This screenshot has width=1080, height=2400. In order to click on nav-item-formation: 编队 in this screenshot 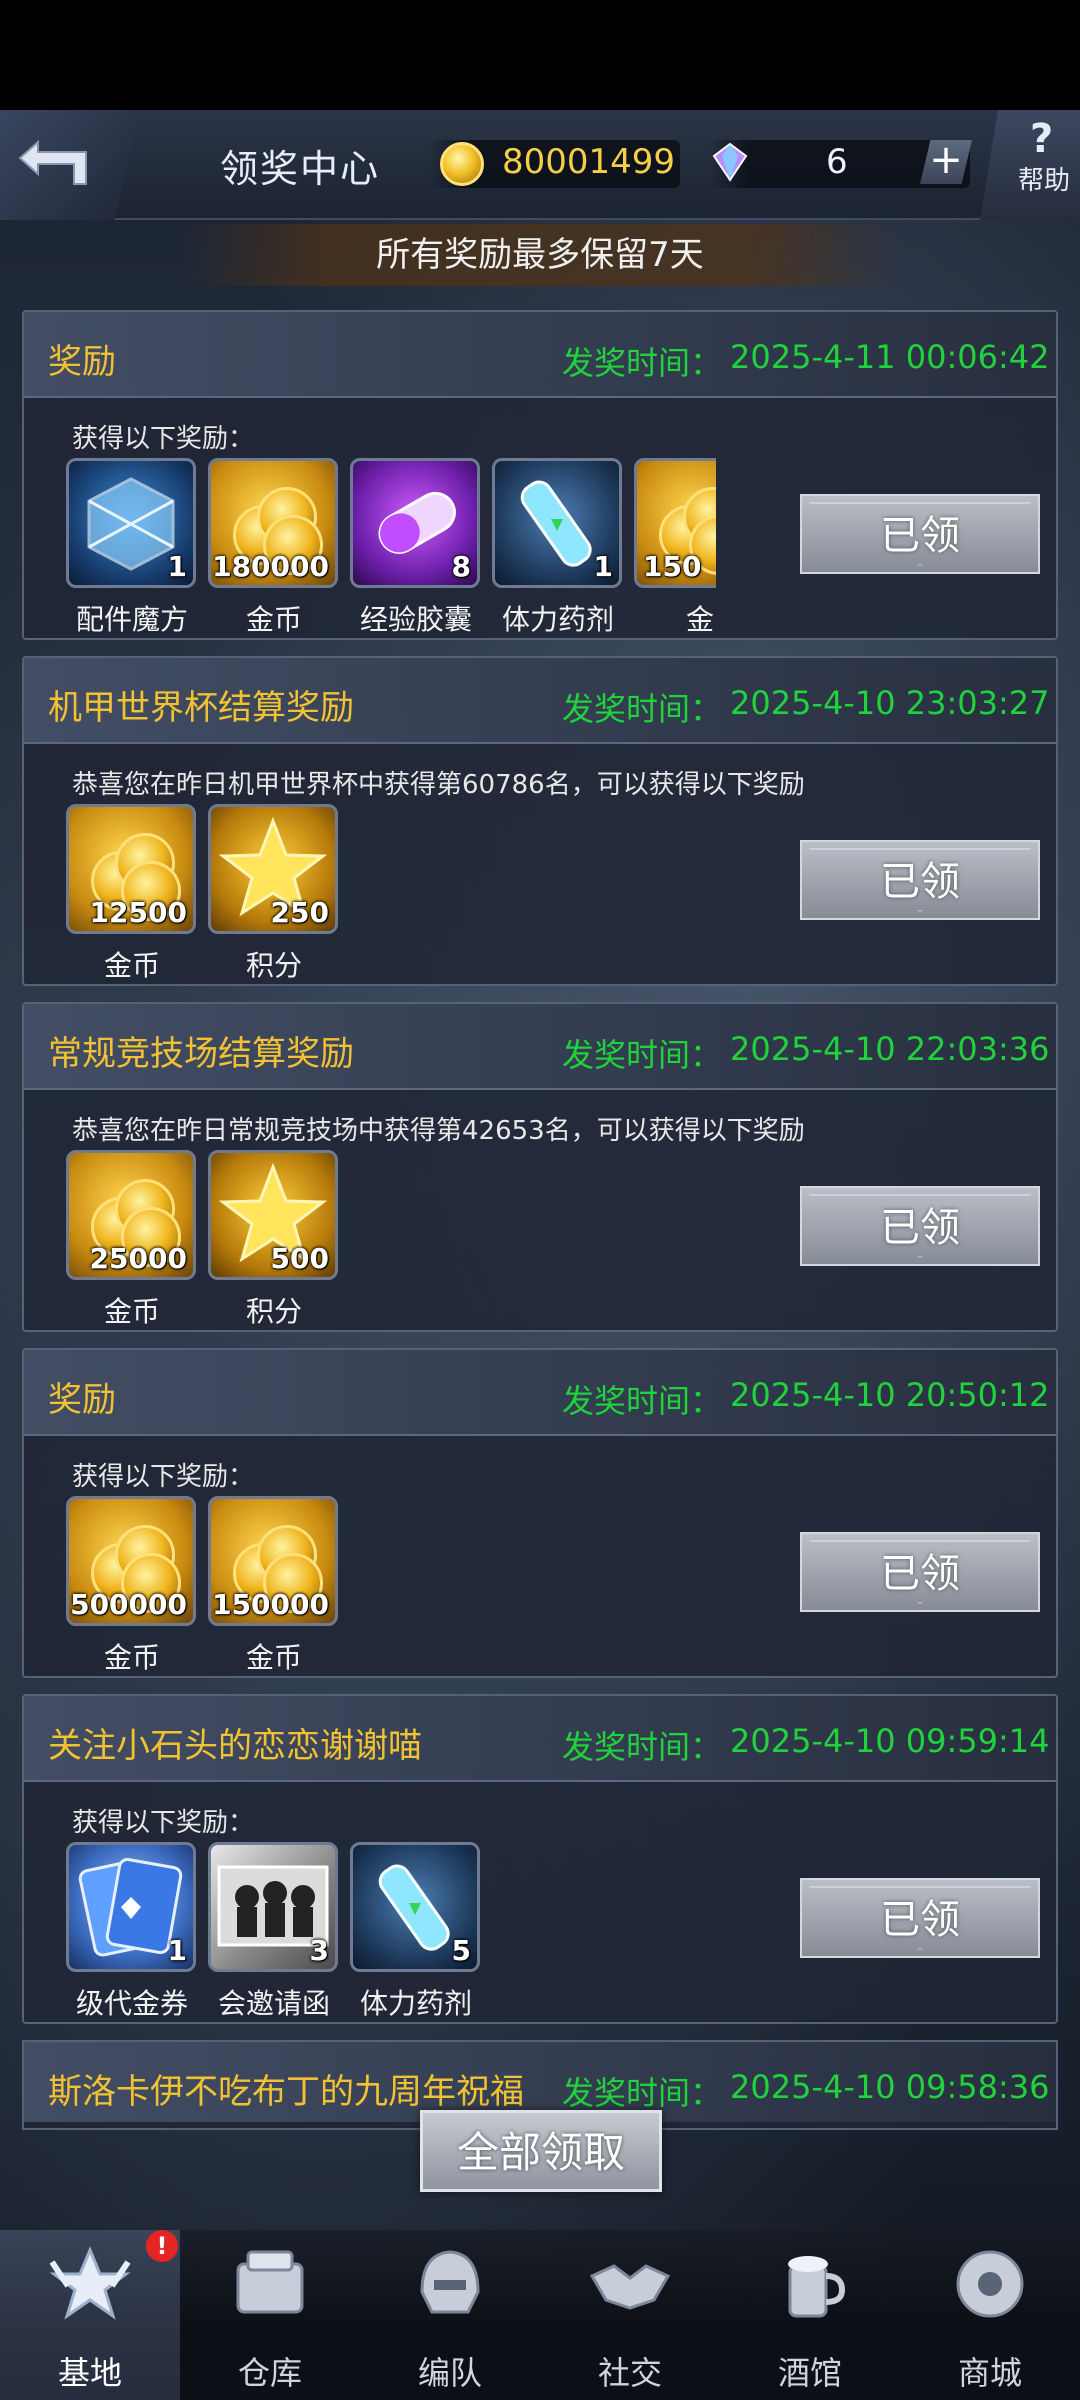, I will do `click(450, 2315)`.